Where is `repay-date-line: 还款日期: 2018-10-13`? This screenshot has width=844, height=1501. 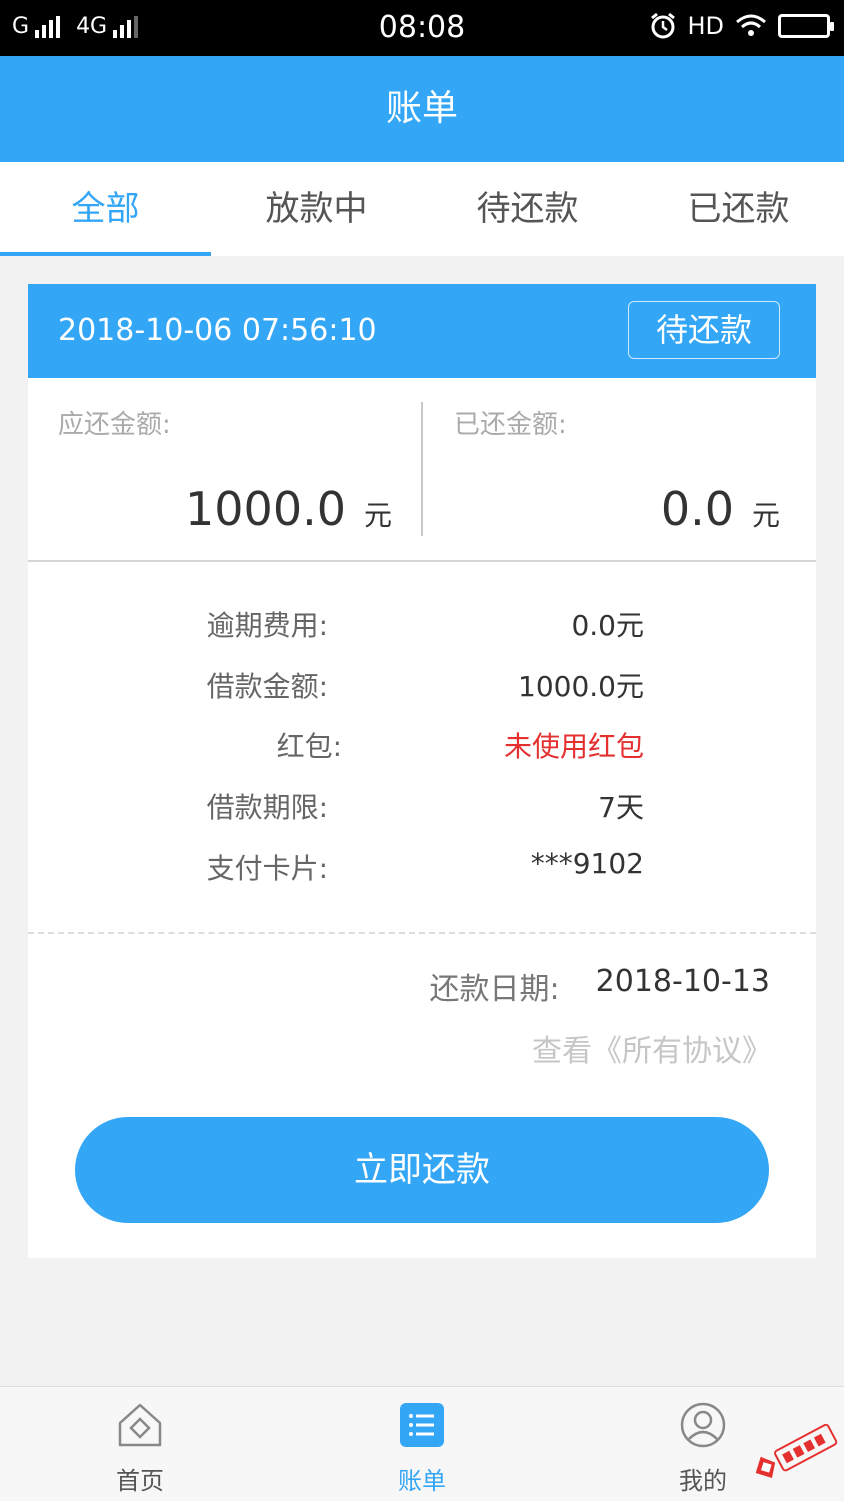
repay-date-line: 还款日期: 2018-10-13 is located at coordinates (600, 986).